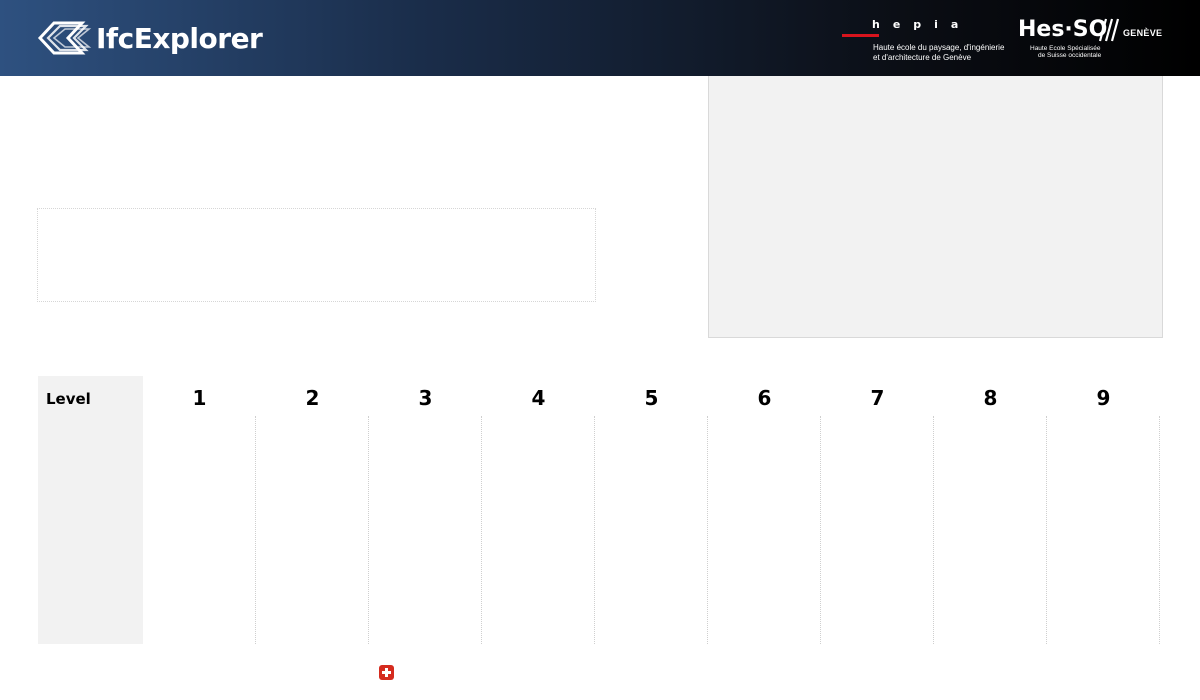 This screenshot has width=1200, height=700. Describe the element at coordinates (90, 510) in the screenshot. I see `level-header-column: Level` at that location.